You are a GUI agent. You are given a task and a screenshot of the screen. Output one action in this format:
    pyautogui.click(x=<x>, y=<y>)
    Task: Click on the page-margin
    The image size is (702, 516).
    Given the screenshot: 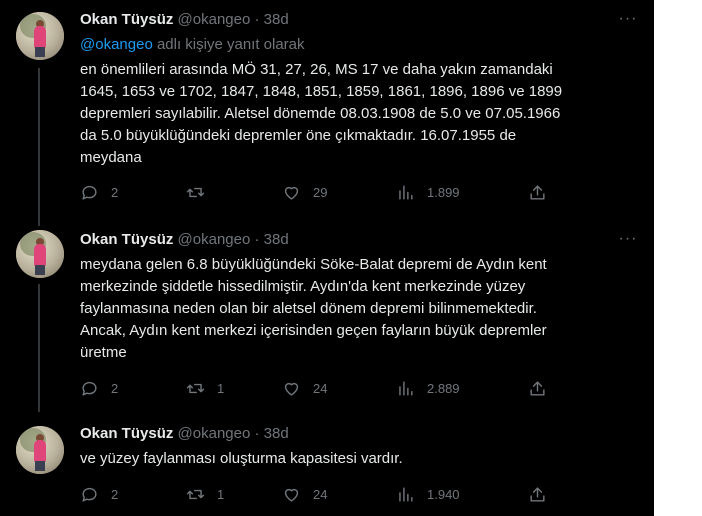 What is the action you would take?
    pyautogui.click(x=678, y=258)
    